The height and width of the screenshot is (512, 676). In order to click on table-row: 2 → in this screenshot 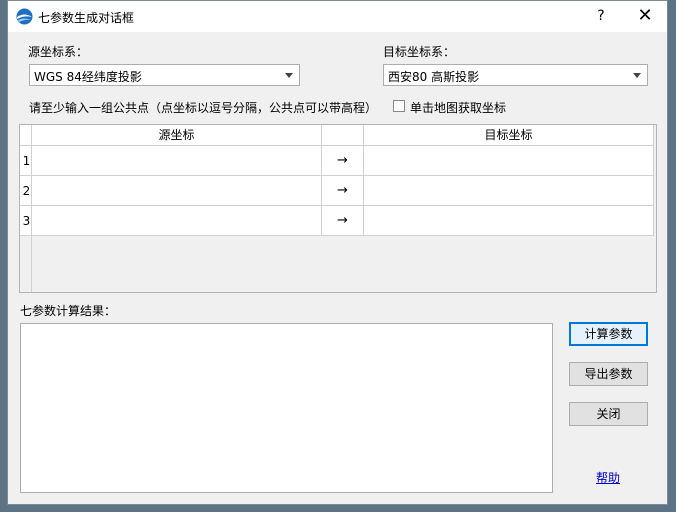, I will do `click(337, 191)`.